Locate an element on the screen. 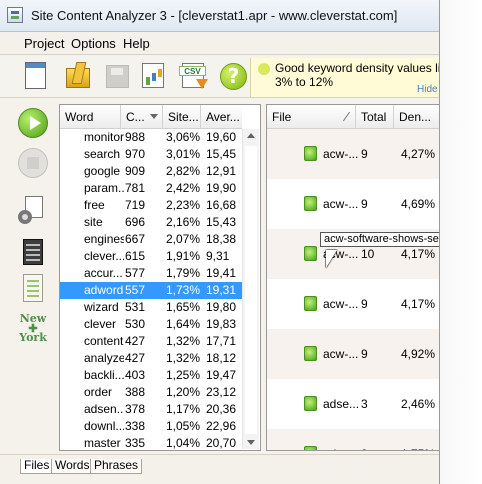 The height and width of the screenshot is (484, 482). archive-button is located at coordinates (33, 252).